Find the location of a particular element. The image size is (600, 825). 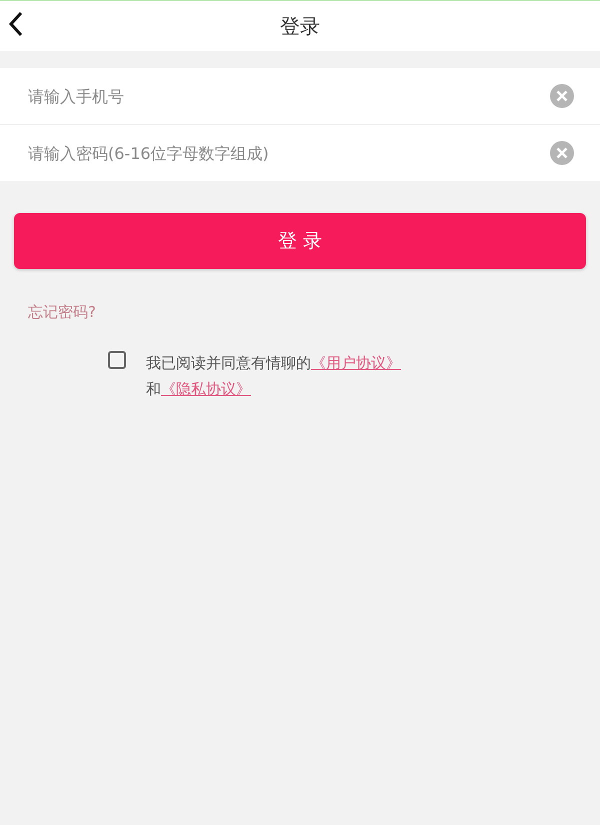

page-title: 登录 is located at coordinates (300, 26).